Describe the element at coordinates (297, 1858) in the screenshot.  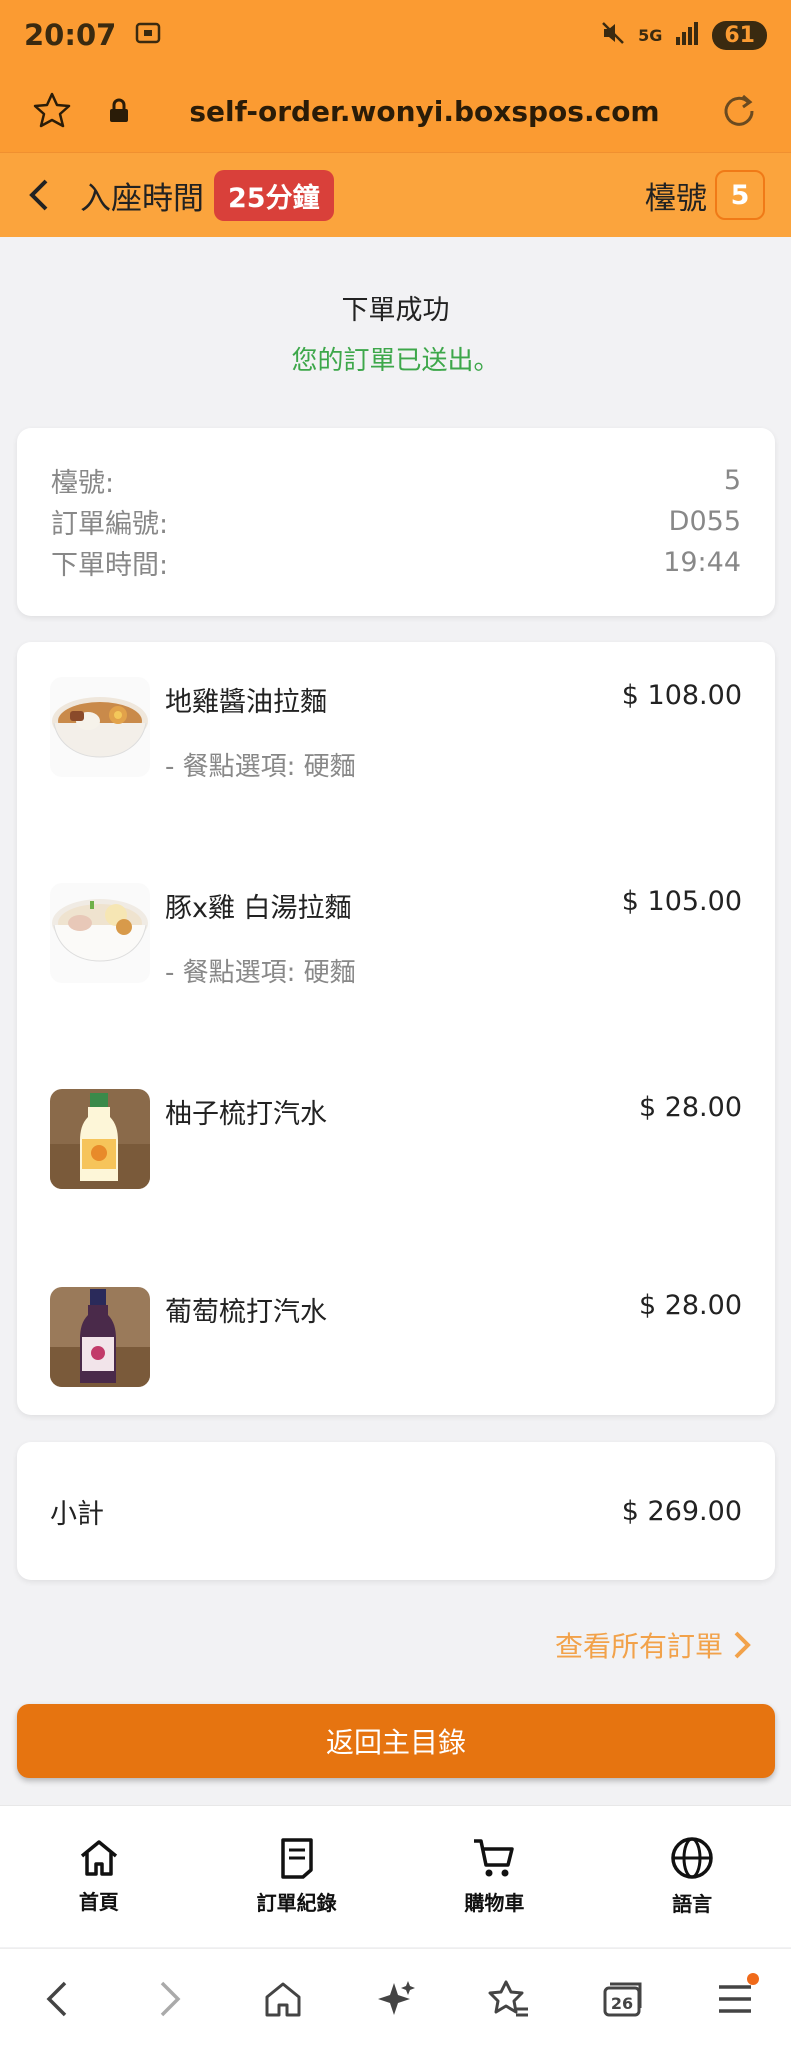
I see `receipt-icon` at that location.